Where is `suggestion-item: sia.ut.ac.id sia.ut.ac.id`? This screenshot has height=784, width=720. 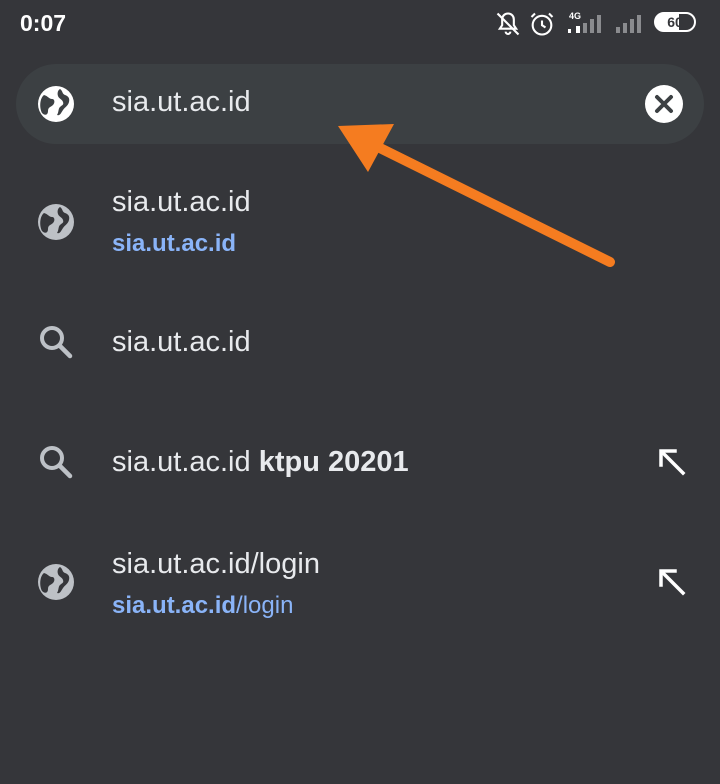
suggestion-item: sia.ut.ac.id sia.ut.ac.id is located at coordinates (360, 226).